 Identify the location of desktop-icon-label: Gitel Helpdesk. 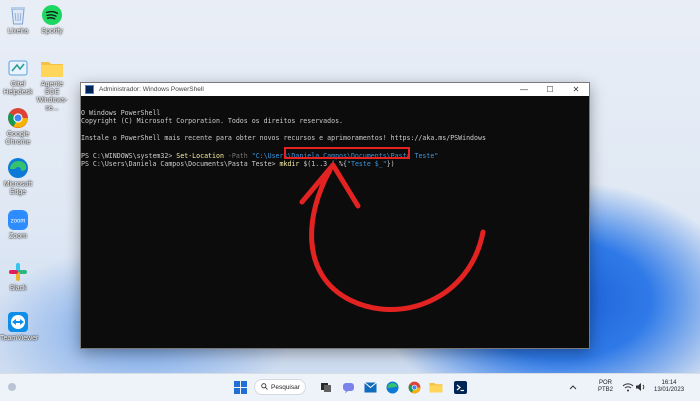
(18, 88).